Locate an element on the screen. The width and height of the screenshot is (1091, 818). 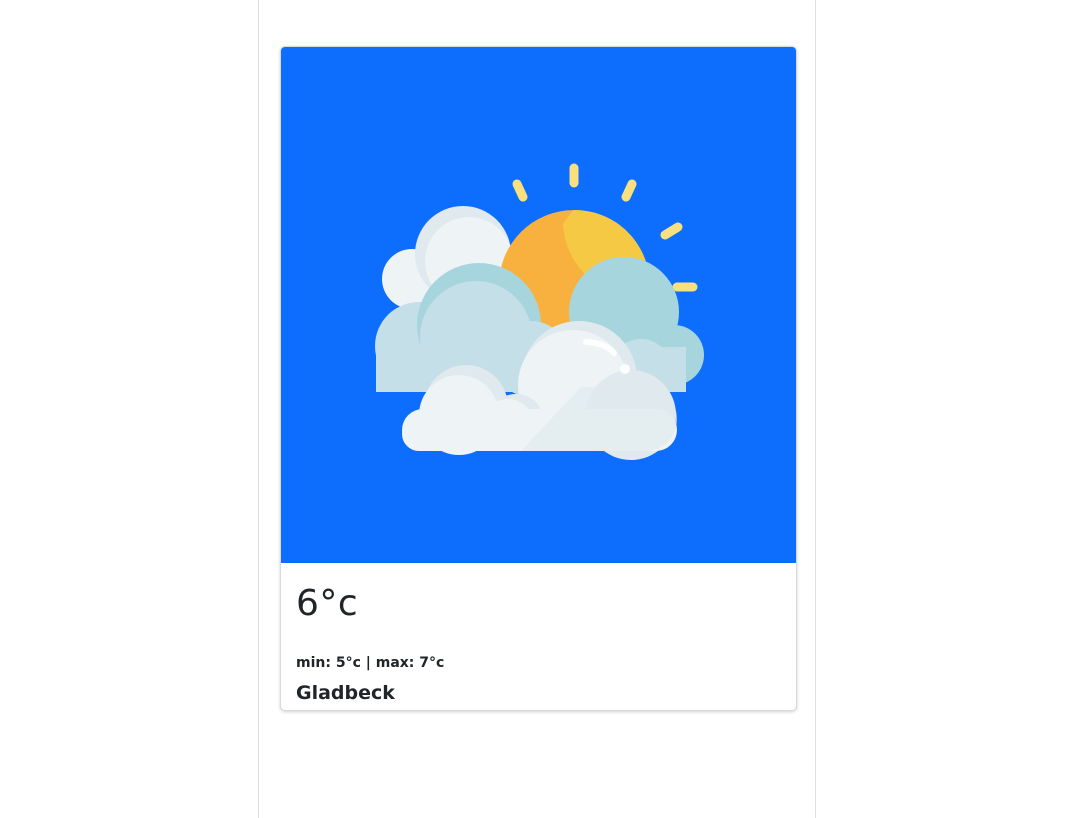
min-max-temperature: min: 5°c | max: 7°c is located at coordinates (370, 663).